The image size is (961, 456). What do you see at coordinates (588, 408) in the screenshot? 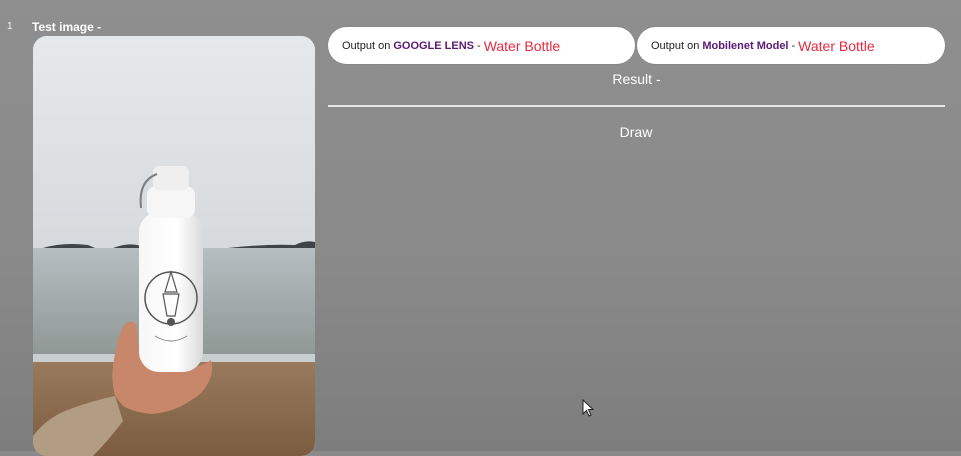
I see `mouse-cursor-icon` at bounding box center [588, 408].